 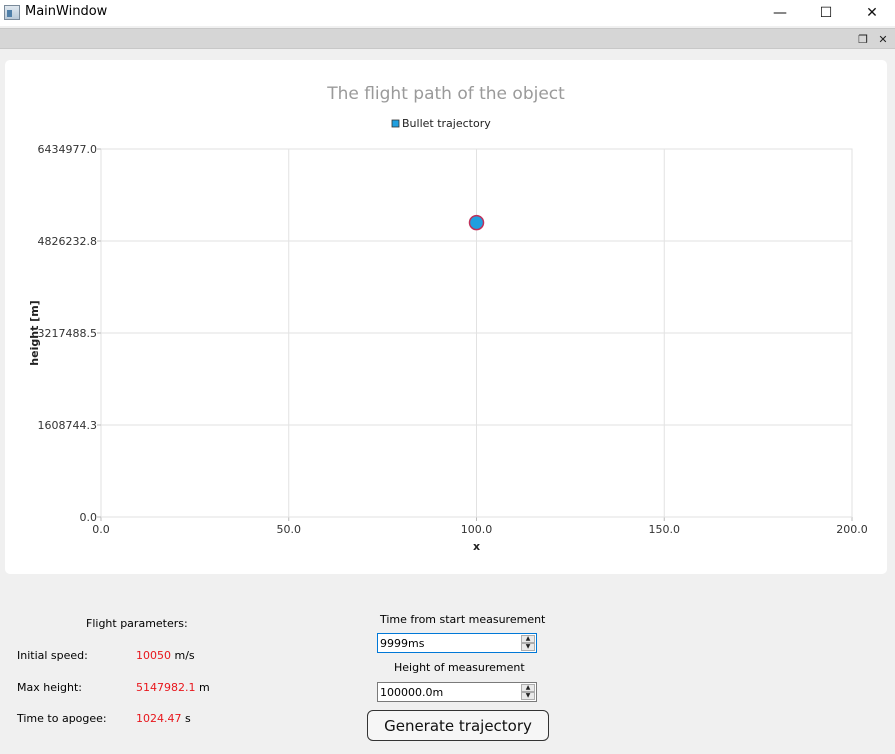 What do you see at coordinates (89, 517) in the screenshot?
I see `y-tick-label: 0.0` at bounding box center [89, 517].